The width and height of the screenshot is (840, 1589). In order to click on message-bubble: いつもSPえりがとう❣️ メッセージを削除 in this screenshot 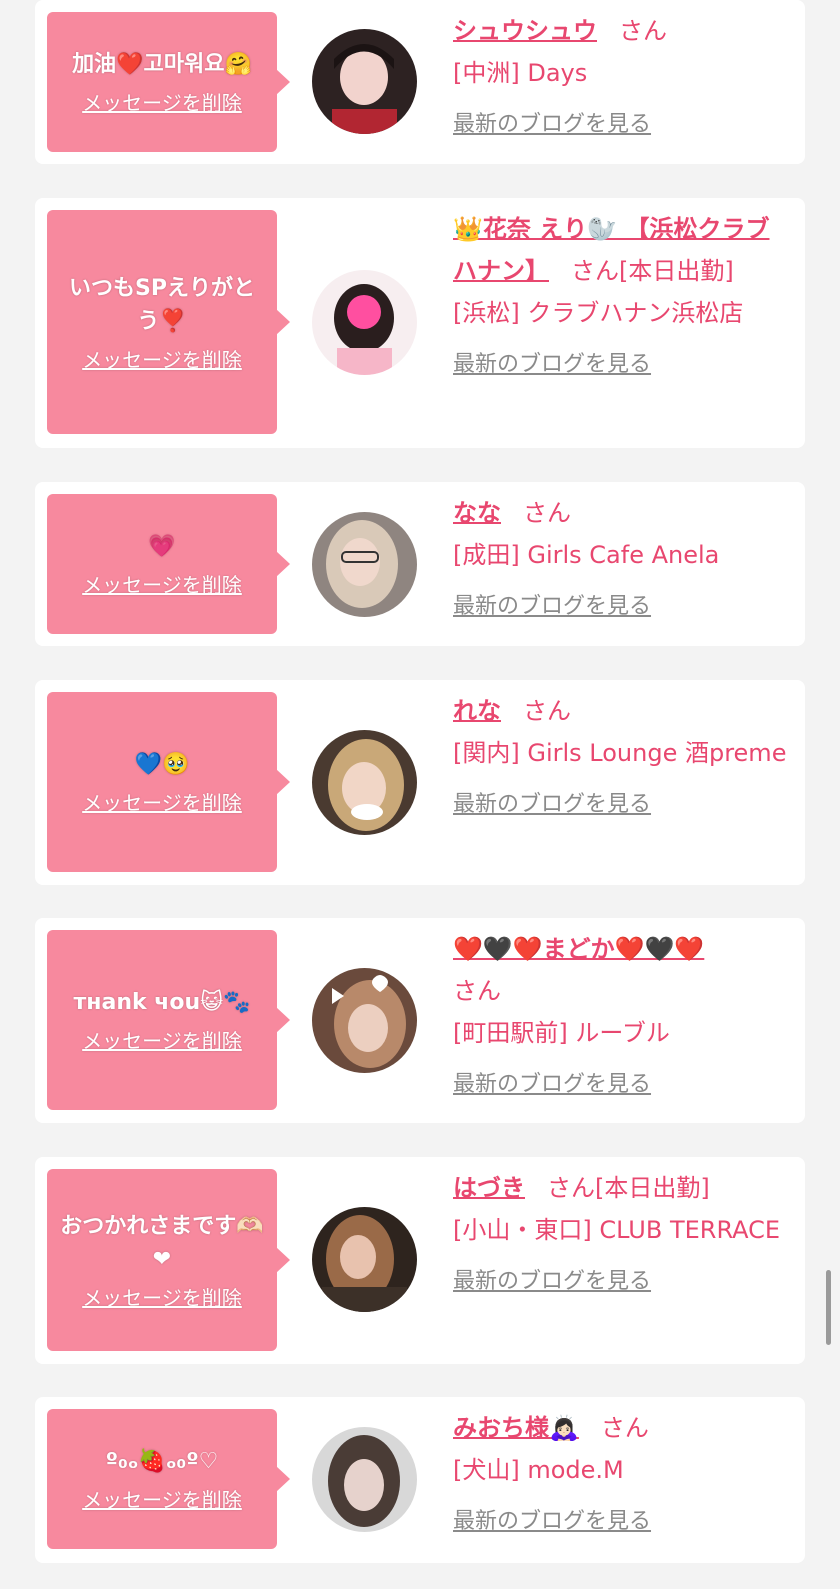, I will do `click(168, 322)`.